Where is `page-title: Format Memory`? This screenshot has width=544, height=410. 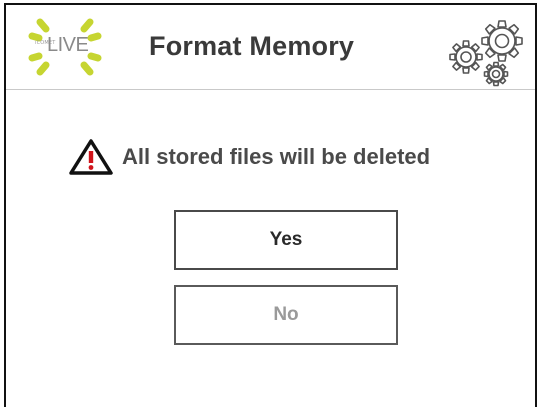
page-title: Format Memory is located at coordinates (252, 46).